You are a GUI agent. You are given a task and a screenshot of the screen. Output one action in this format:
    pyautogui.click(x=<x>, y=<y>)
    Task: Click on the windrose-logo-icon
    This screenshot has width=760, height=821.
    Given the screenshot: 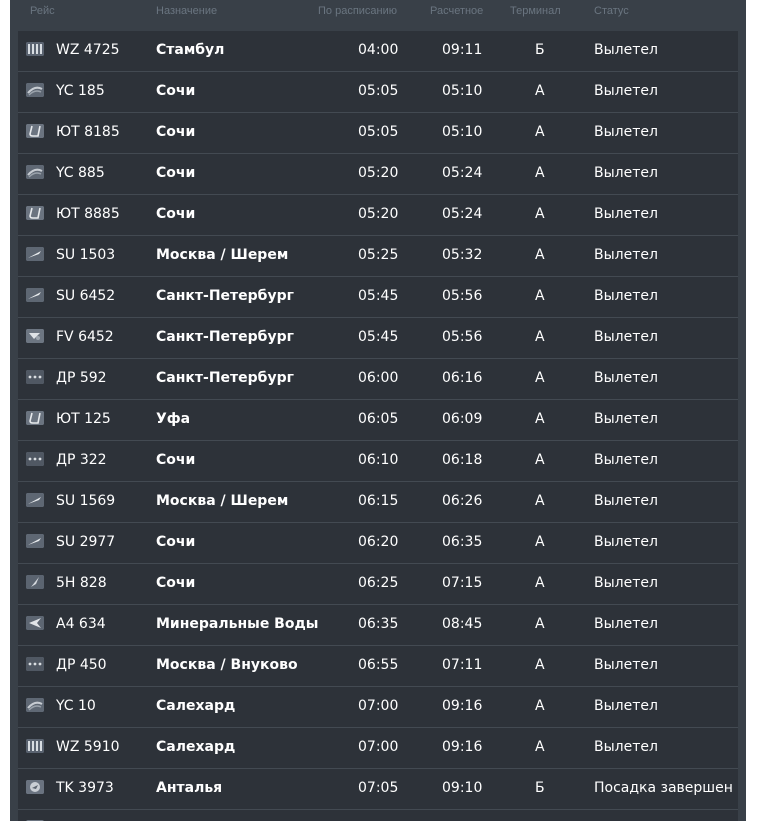 What is the action you would take?
    pyautogui.click(x=35, y=49)
    